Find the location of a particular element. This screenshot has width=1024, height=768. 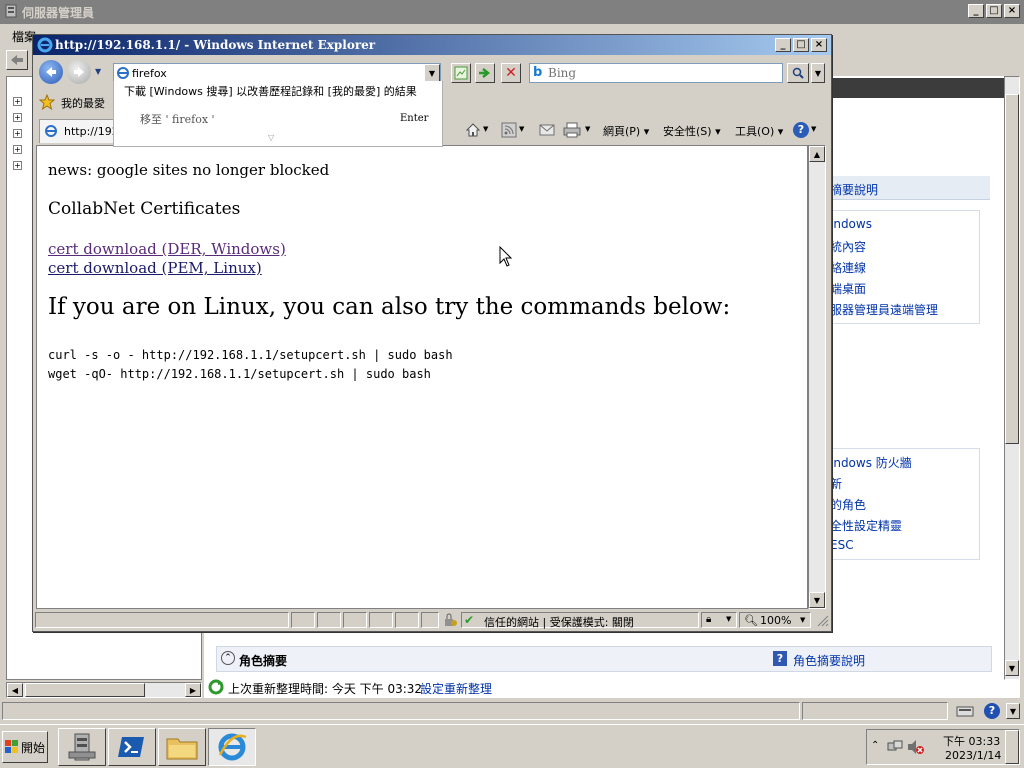

feeds-icon is located at coordinates (509, 130).